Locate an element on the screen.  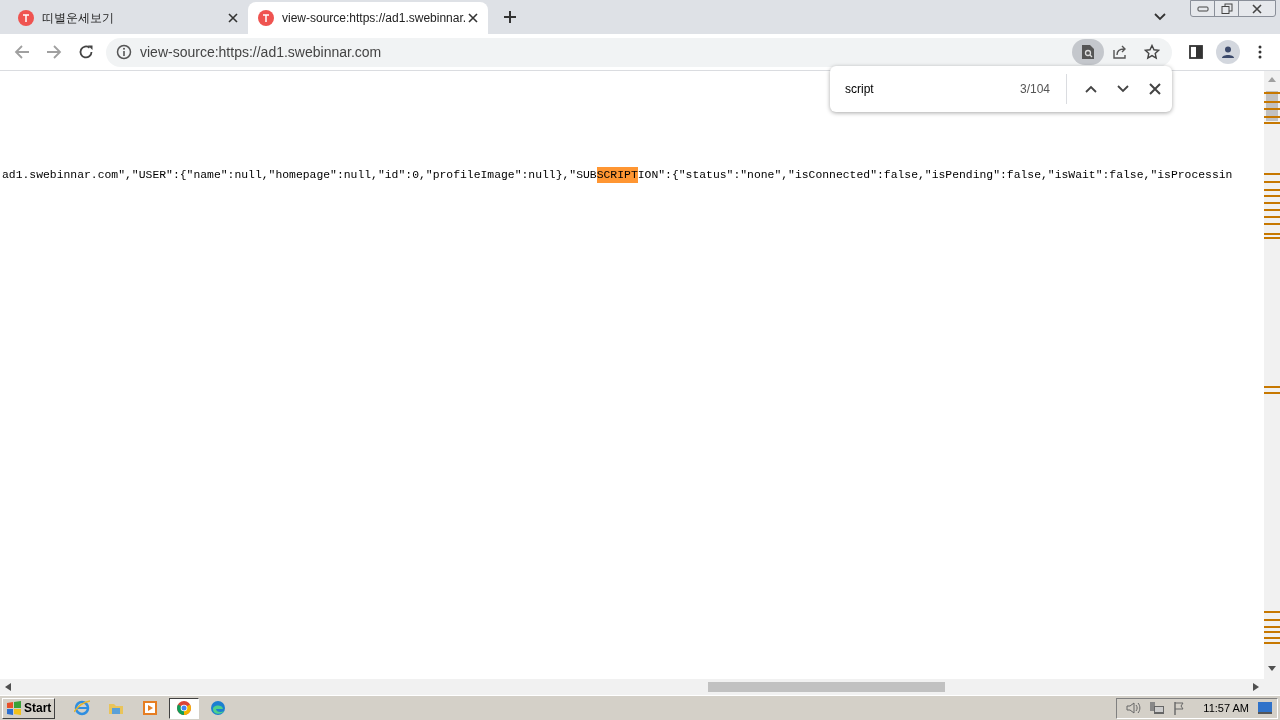
scroll-down-icon is located at coordinates (1272, 668).